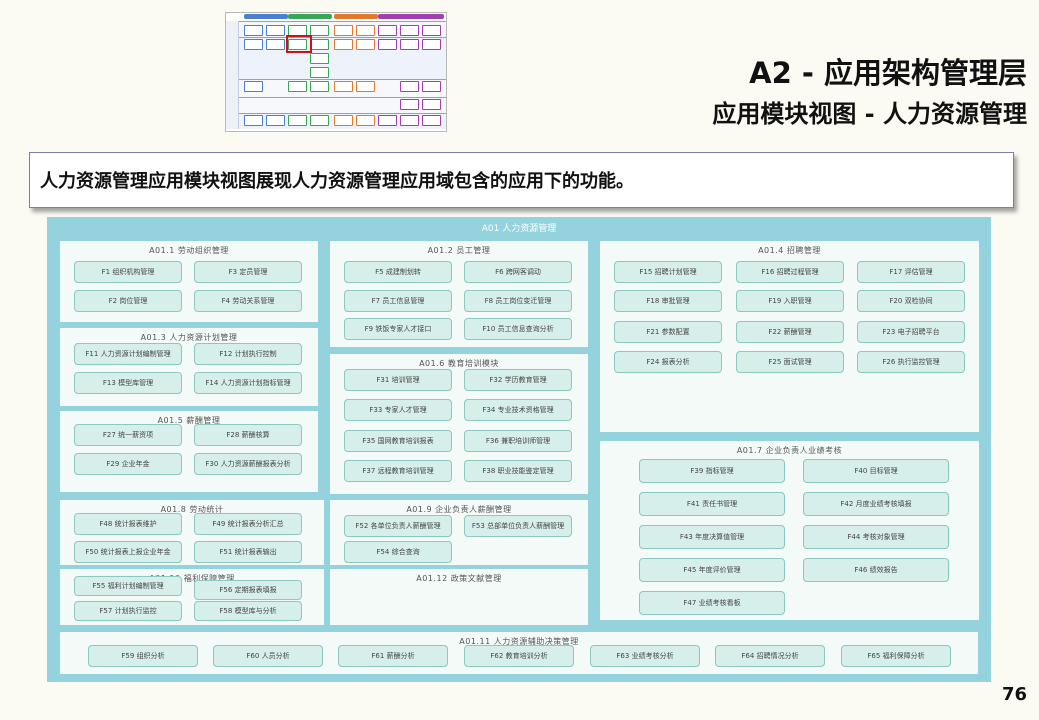 This screenshot has width=1039, height=720. I want to click on module-title: A01.1 劳动组织管理, so click(189, 250).